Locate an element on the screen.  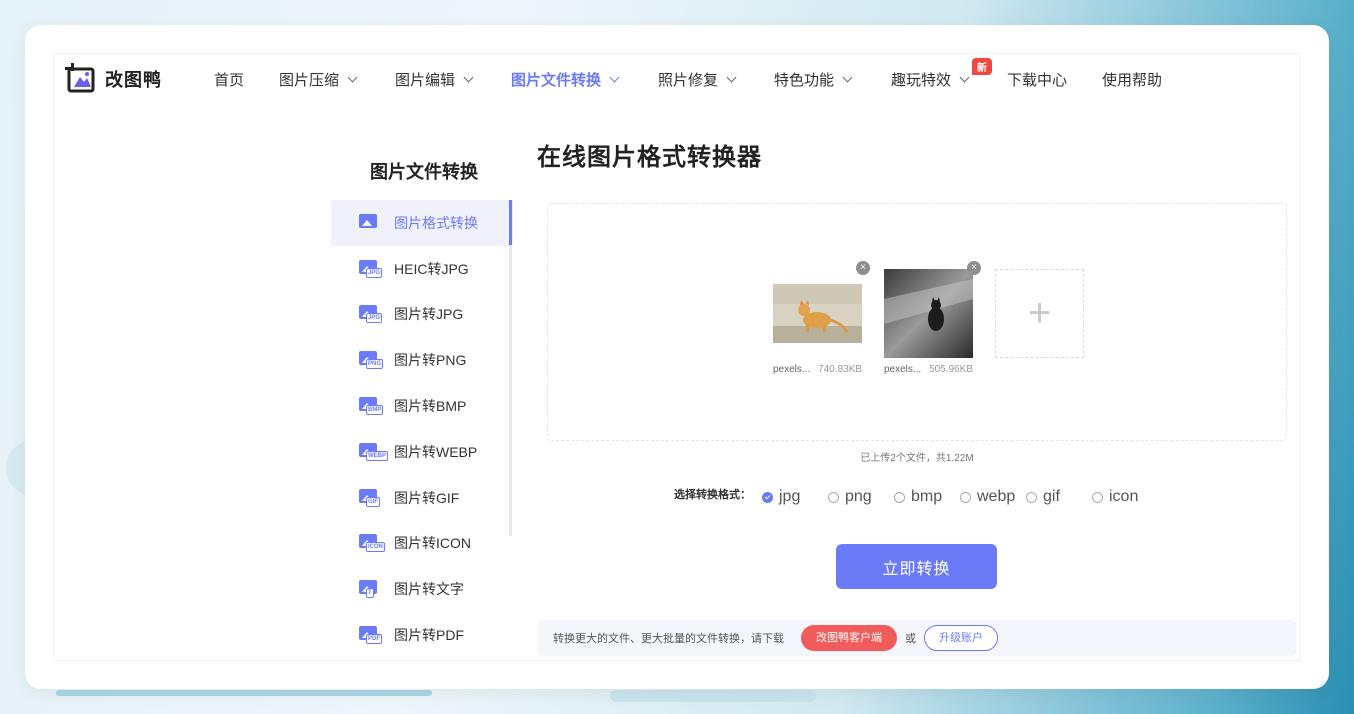
sidebar-item-to-bmp: BMP 图片转BMP is located at coordinates (422, 406).